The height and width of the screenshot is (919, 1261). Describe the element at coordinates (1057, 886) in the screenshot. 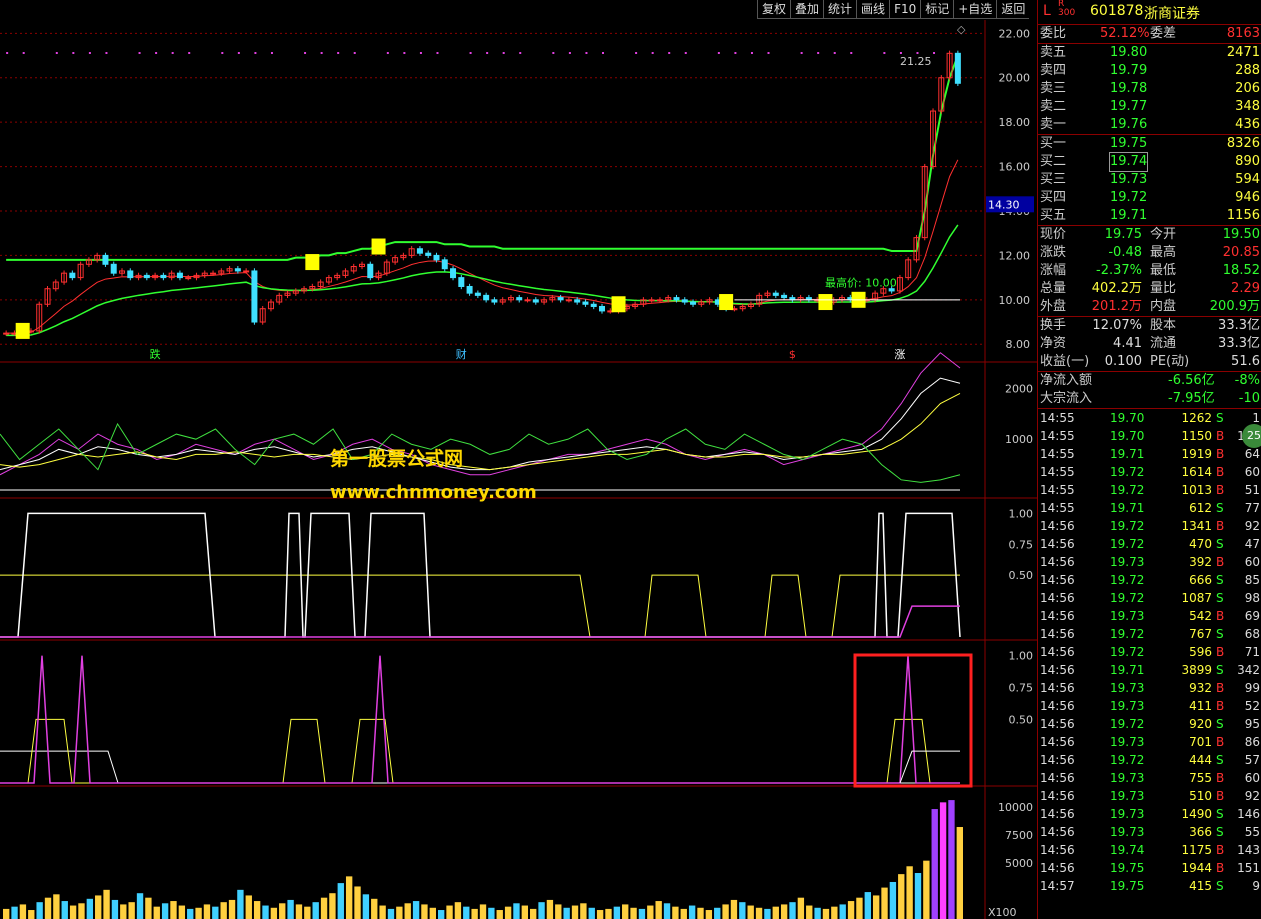

I see `tick-time: 14:57` at that location.